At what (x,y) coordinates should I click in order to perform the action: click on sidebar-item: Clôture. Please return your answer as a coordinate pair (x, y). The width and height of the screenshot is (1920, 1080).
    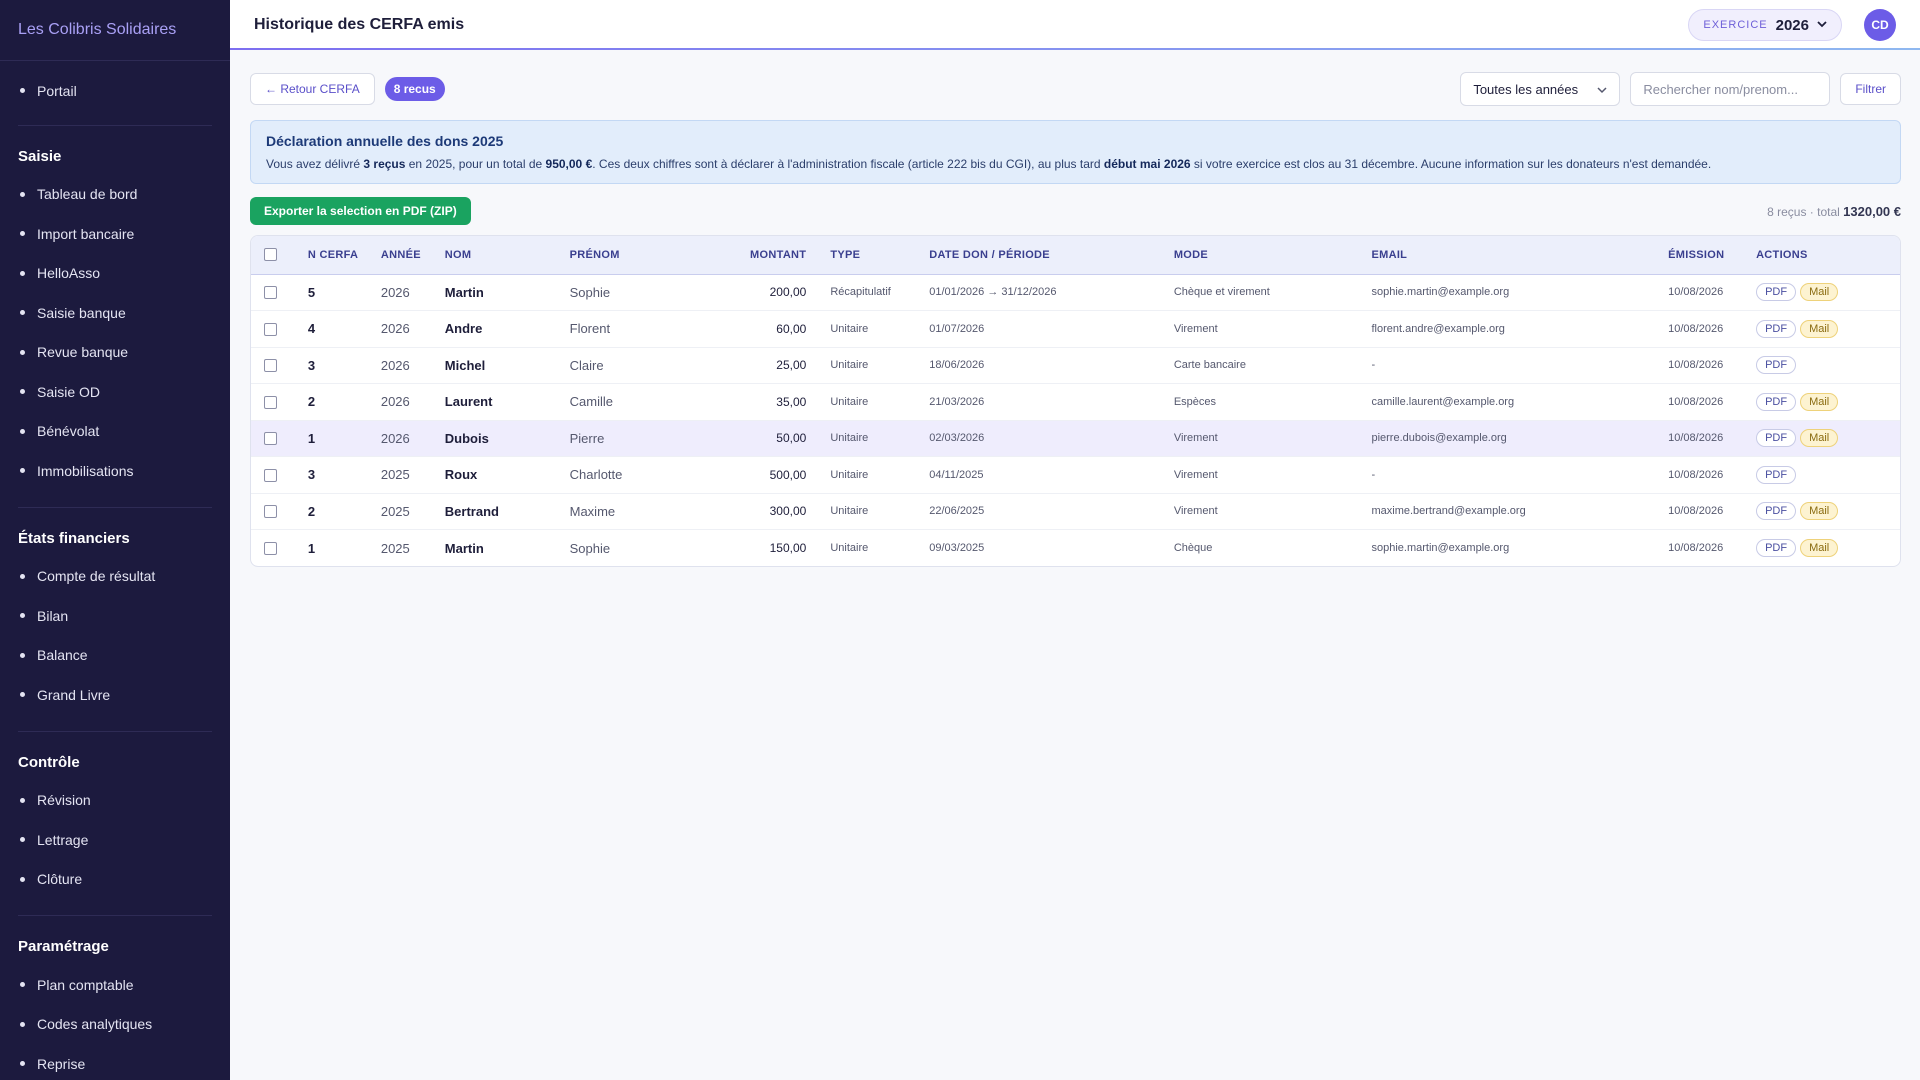
    Looking at the image, I should click on (115, 880).